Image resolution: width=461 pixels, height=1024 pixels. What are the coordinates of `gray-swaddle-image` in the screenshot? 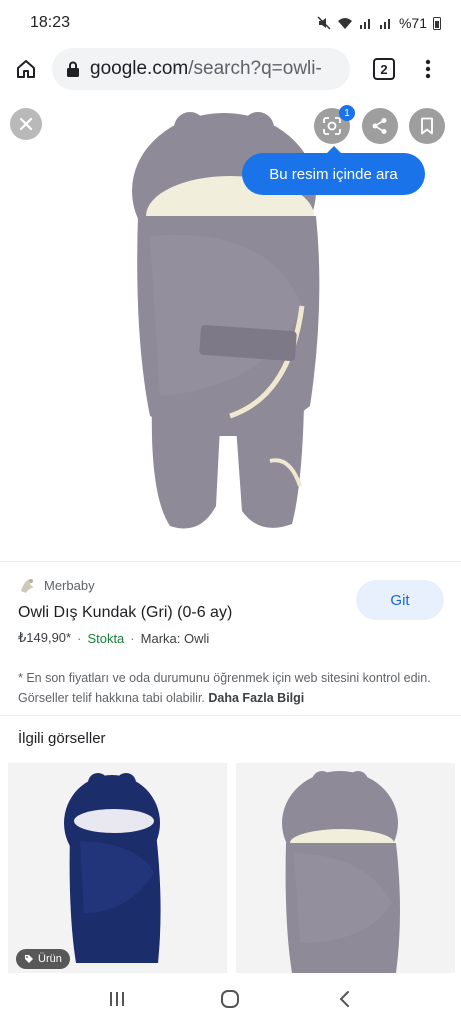 It's located at (341, 872).